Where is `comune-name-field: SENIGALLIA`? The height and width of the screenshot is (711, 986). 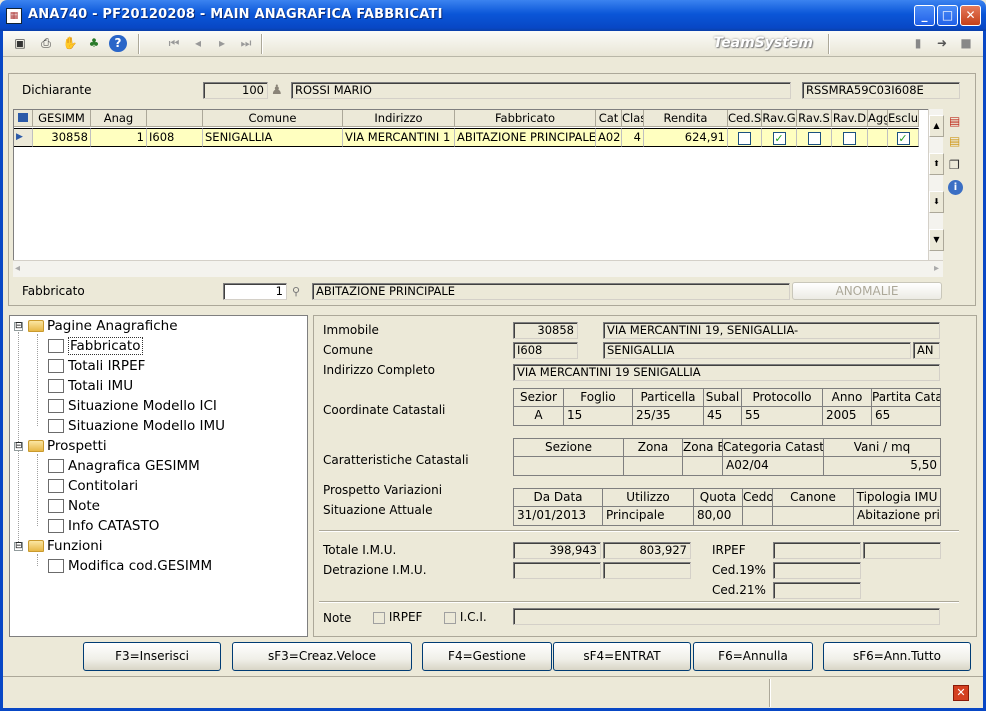 comune-name-field: SENIGALLIA is located at coordinates (757, 350).